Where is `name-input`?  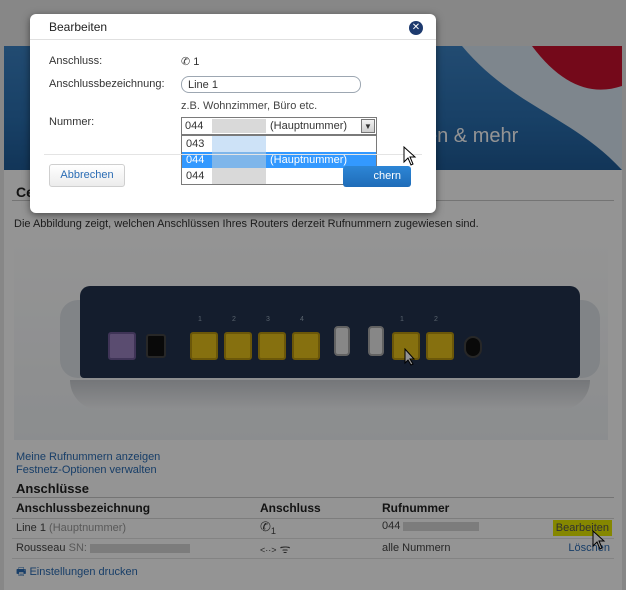 name-input is located at coordinates (271, 84).